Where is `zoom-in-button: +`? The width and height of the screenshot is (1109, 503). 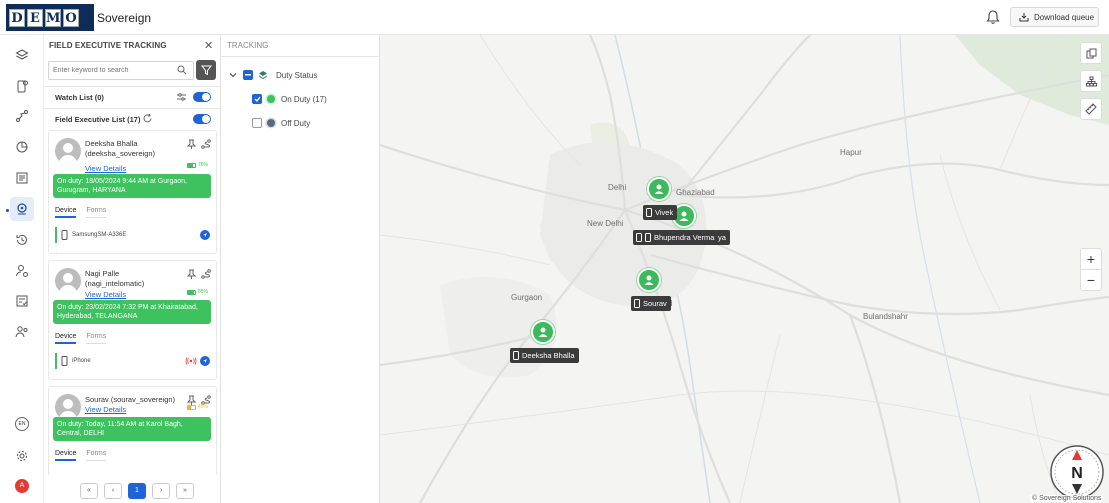
zoom-in-button: + is located at coordinates (1091, 259).